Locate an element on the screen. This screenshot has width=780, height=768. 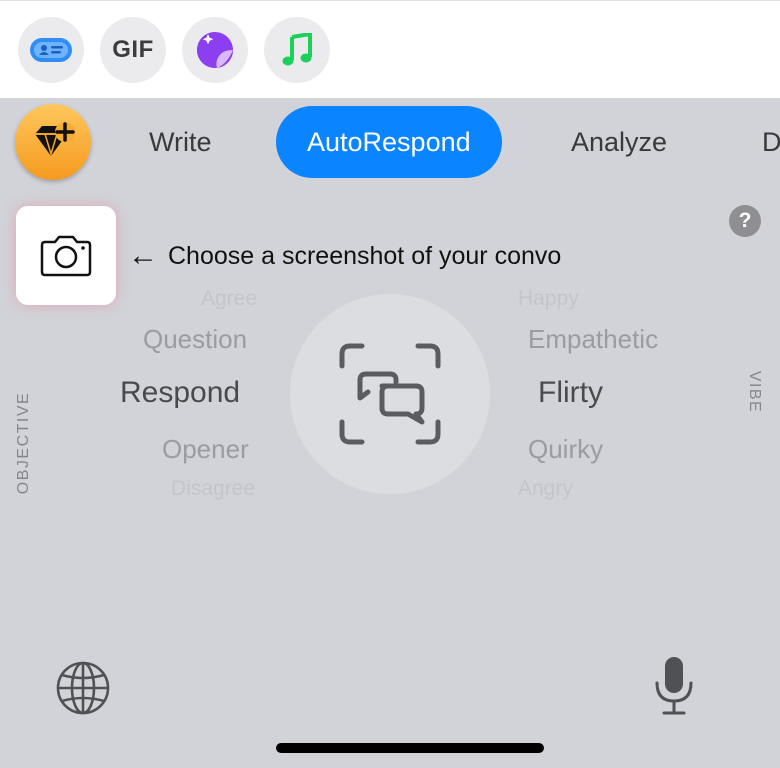
sticker-app-button is located at coordinates (215, 50).